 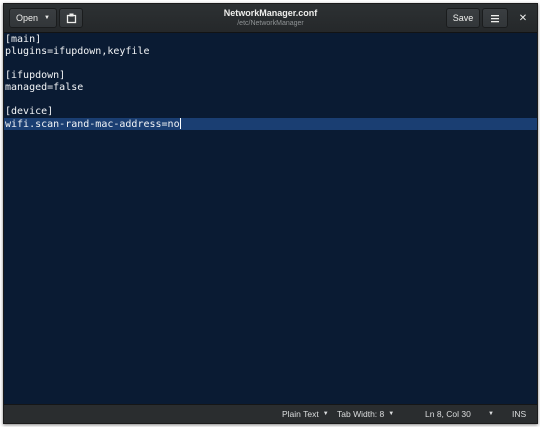 I want to click on title-block: NetworkManager.conf /etc/NetworkManager, so click(x=270, y=17).